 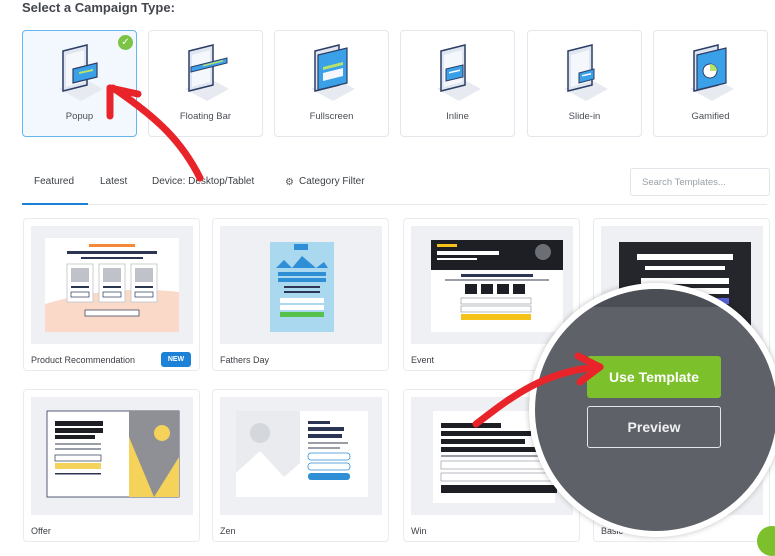 What do you see at coordinates (245, 360) in the screenshot?
I see `template-name: Fathers Day` at bounding box center [245, 360].